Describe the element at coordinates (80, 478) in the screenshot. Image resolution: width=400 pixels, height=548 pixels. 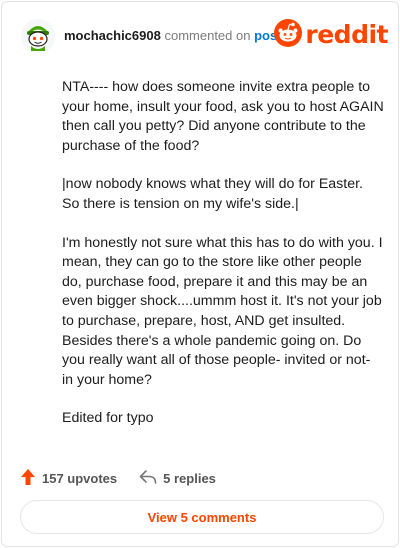
I see `upvote-count: 157 upvotes` at that location.